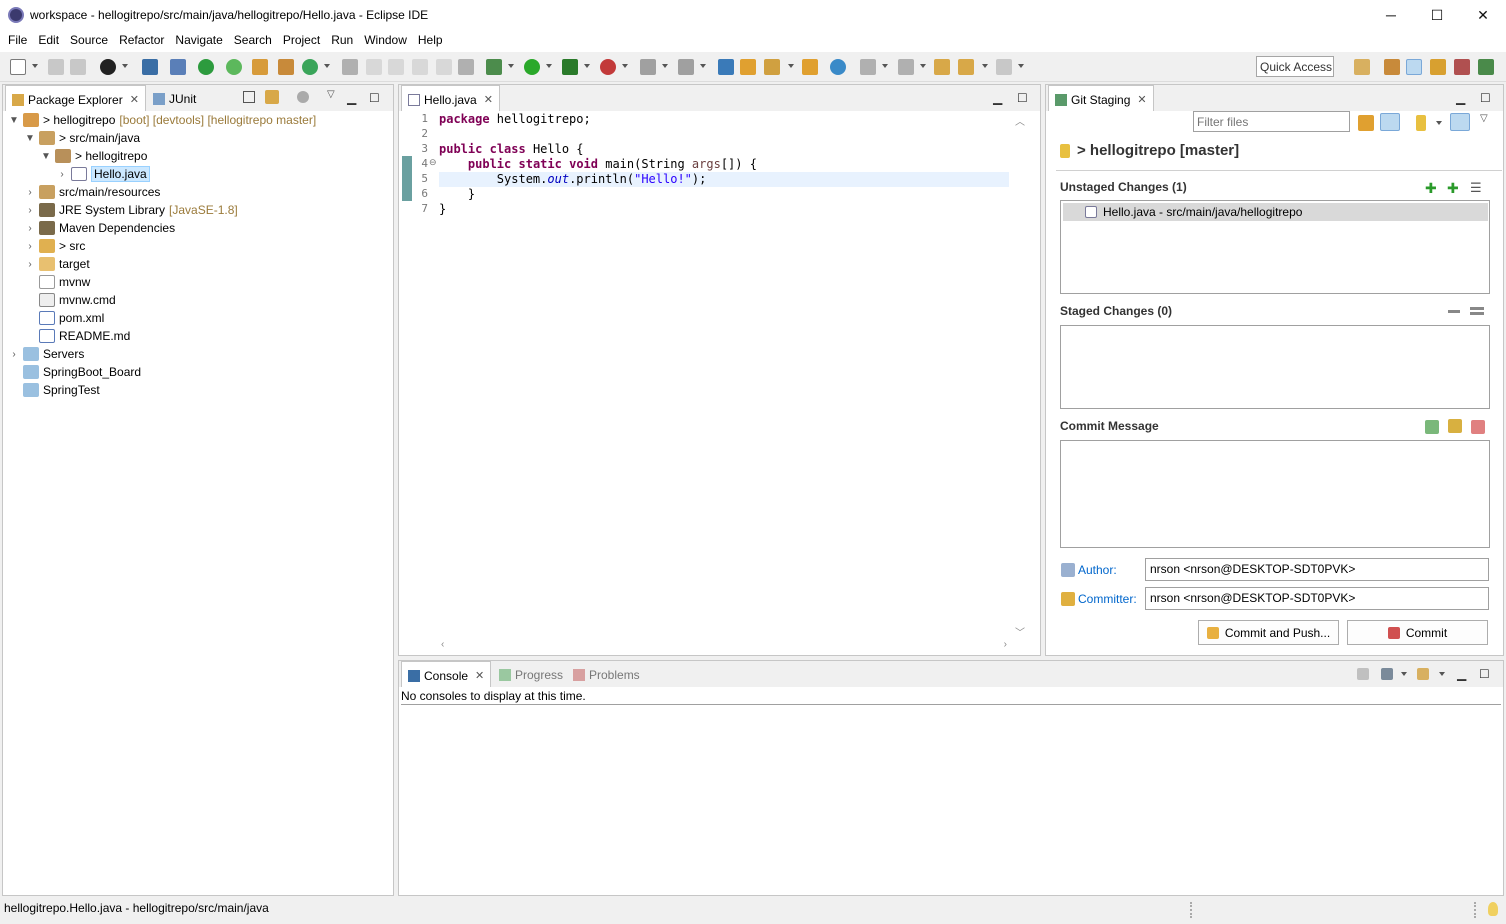 Image resolution: width=1506 pixels, height=924 pixels. Describe the element at coordinates (198, 41) in the screenshot. I see `menu-navigate: Navigate` at that location.